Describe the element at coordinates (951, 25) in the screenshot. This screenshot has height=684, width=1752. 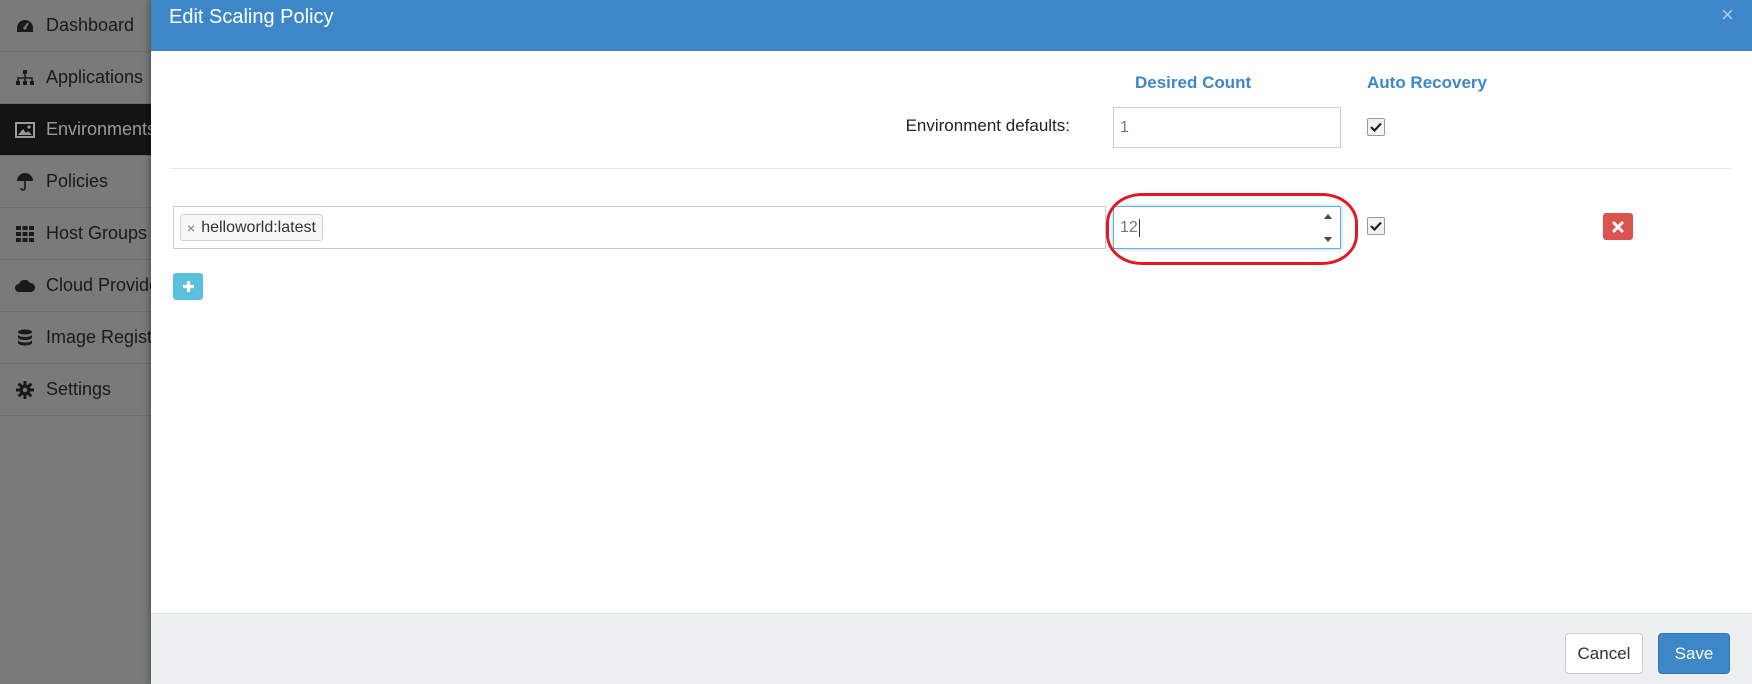
I see `modal-header: Edit Scaling Policy ×` at that location.